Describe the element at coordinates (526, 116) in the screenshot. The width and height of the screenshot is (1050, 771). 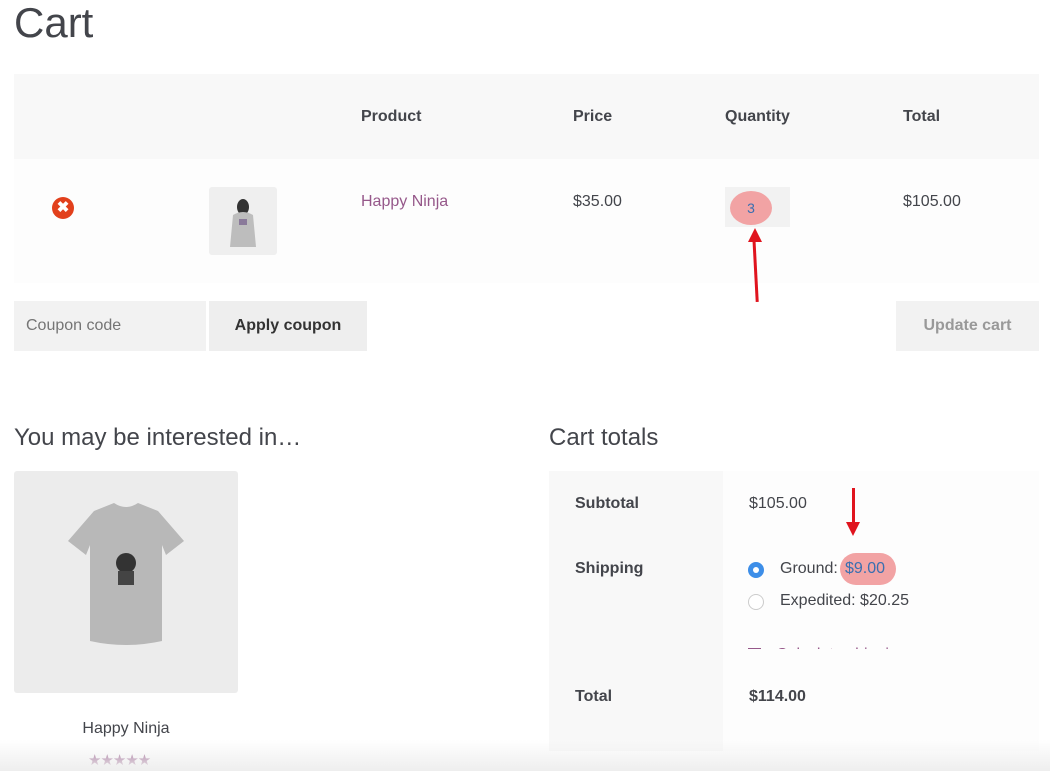
I see `cart-table-header: Product Price Quantity Total` at that location.